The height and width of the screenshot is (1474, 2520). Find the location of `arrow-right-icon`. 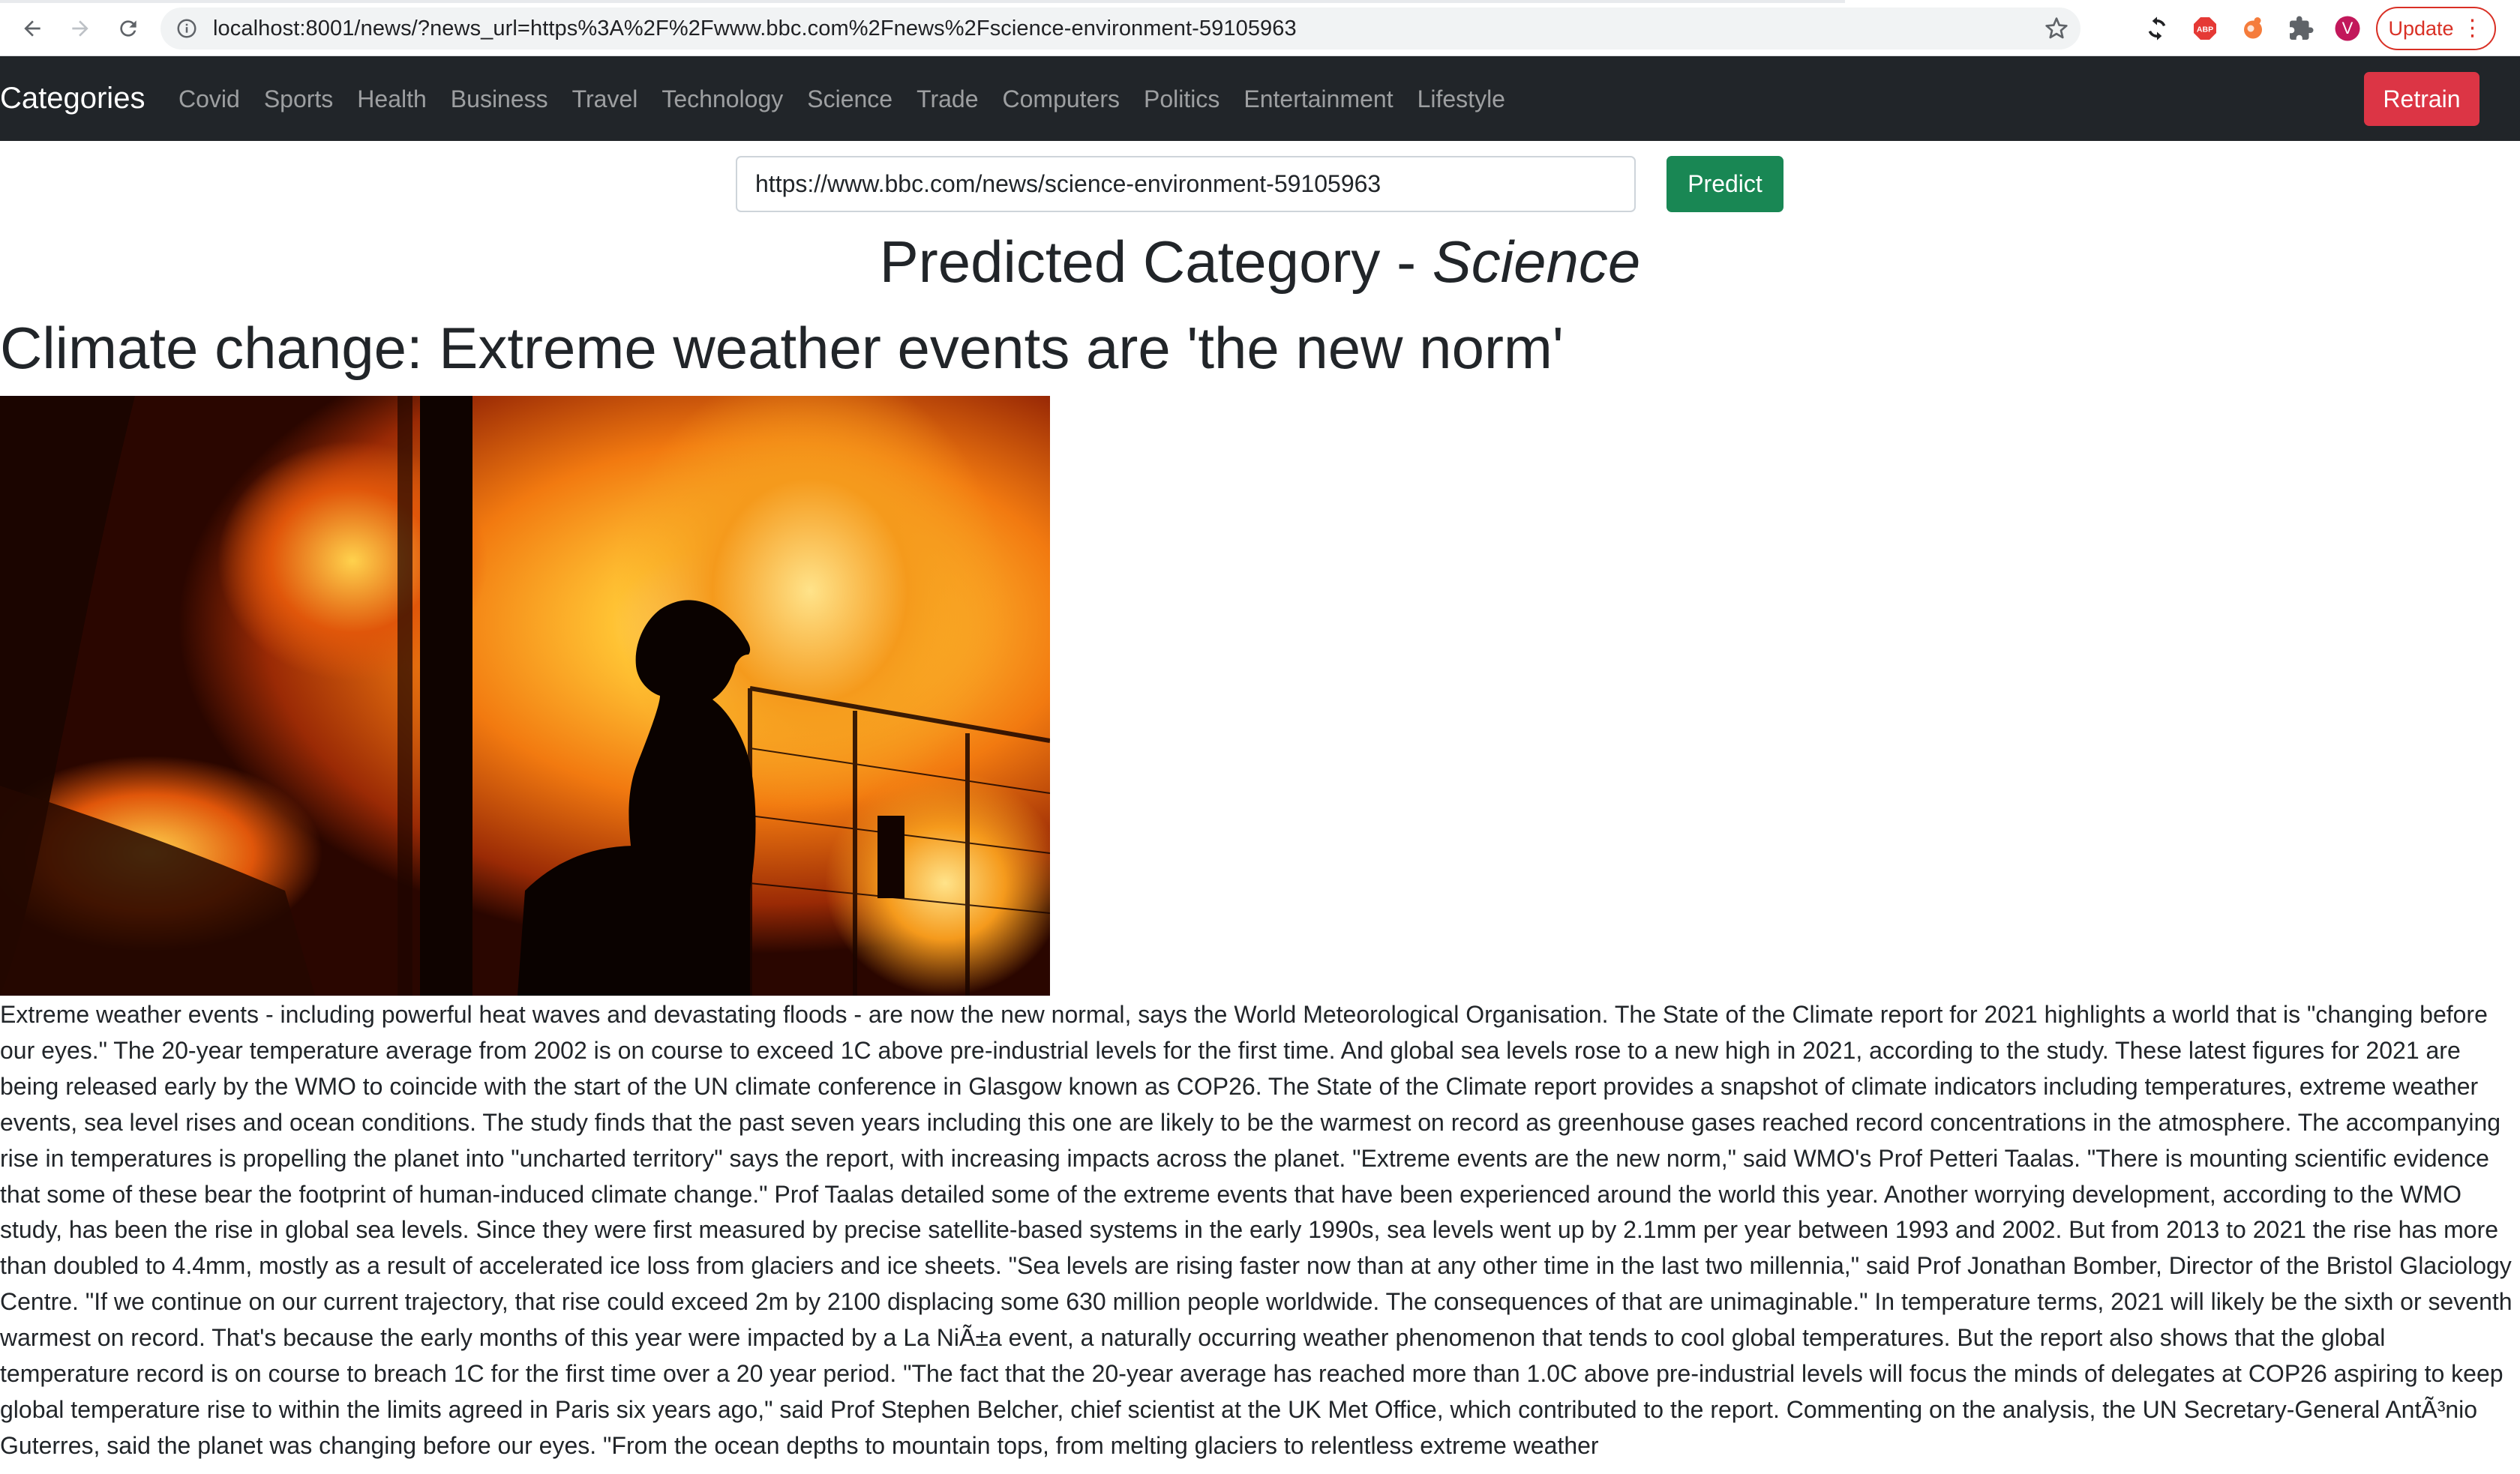

arrow-right-icon is located at coordinates (80, 28).